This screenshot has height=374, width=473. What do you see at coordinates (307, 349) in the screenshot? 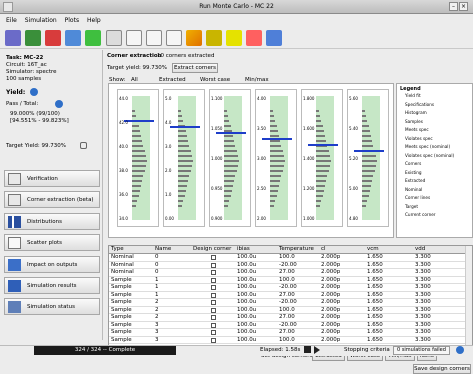
I see `stop-icon` at bounding box center [307, 349].